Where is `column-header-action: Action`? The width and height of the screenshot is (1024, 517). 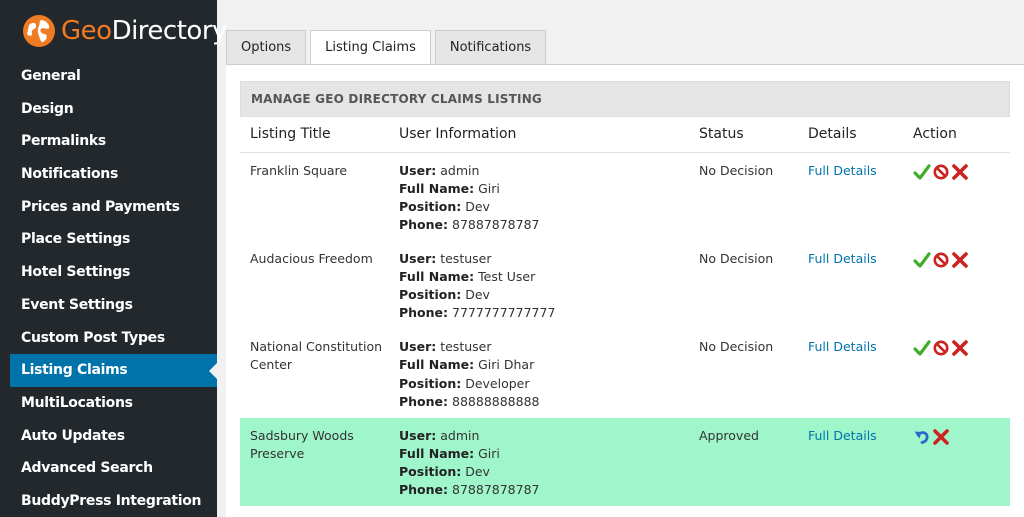
column-header-action: Action is located at coordinates (956, 135).